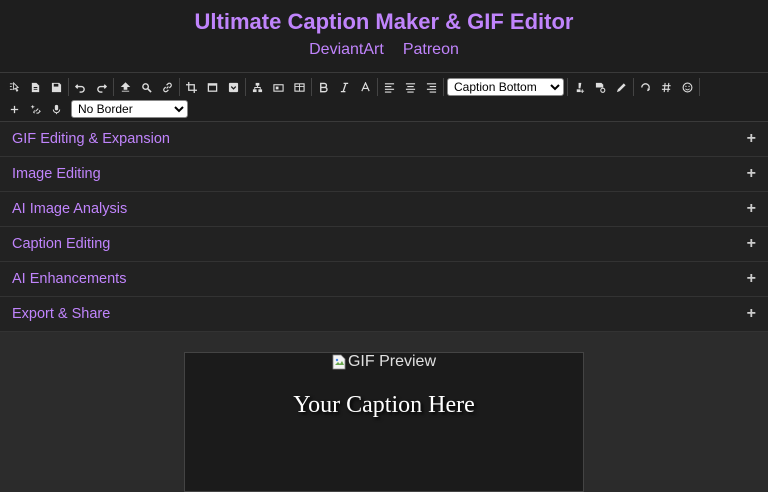 This screenshot has height=492, width=768. I want to click on toolbar-row-1: Caption Bottom, so click(384, 87).